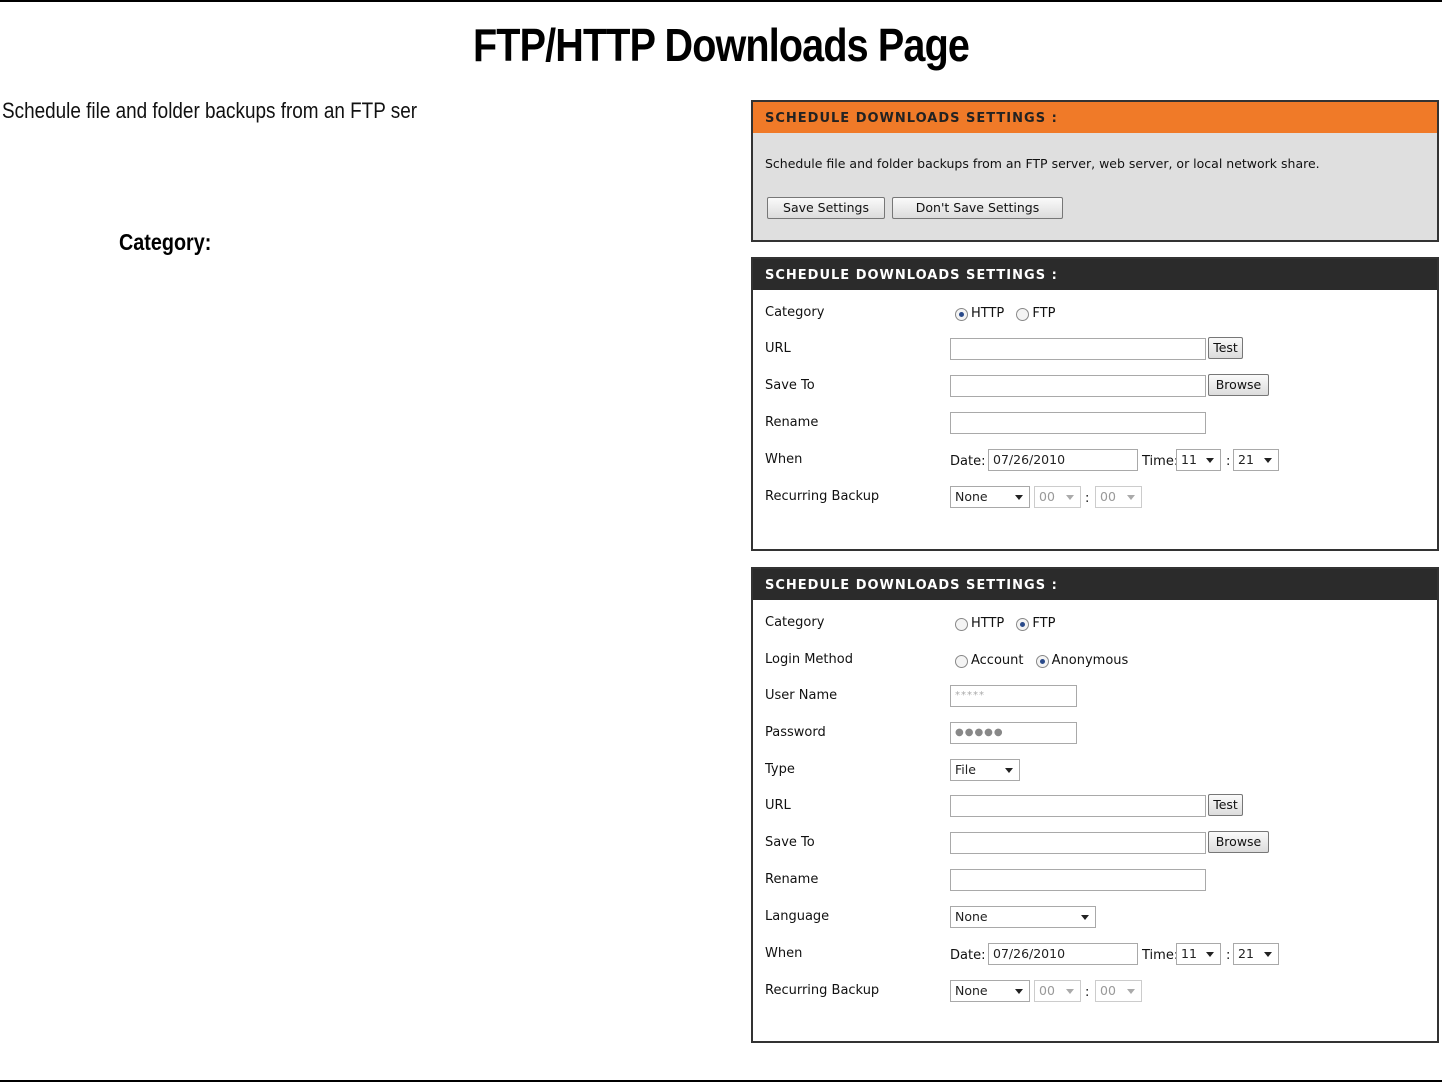 This screenshot has width=1442, height=1083. Describe the element at coordinates (809, 659) in the screenshot. I see `login-method-label: Login Method` at that location.